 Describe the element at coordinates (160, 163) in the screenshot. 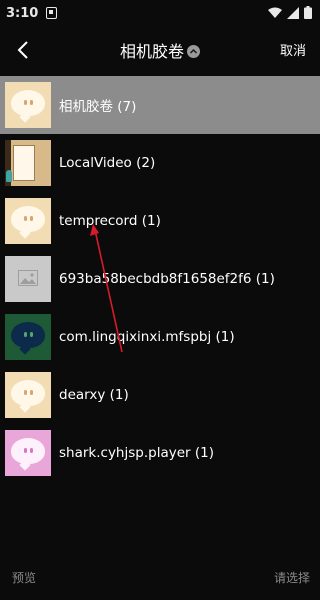

I see `album-row-localvideo: LocalVideo (2)` at that location.